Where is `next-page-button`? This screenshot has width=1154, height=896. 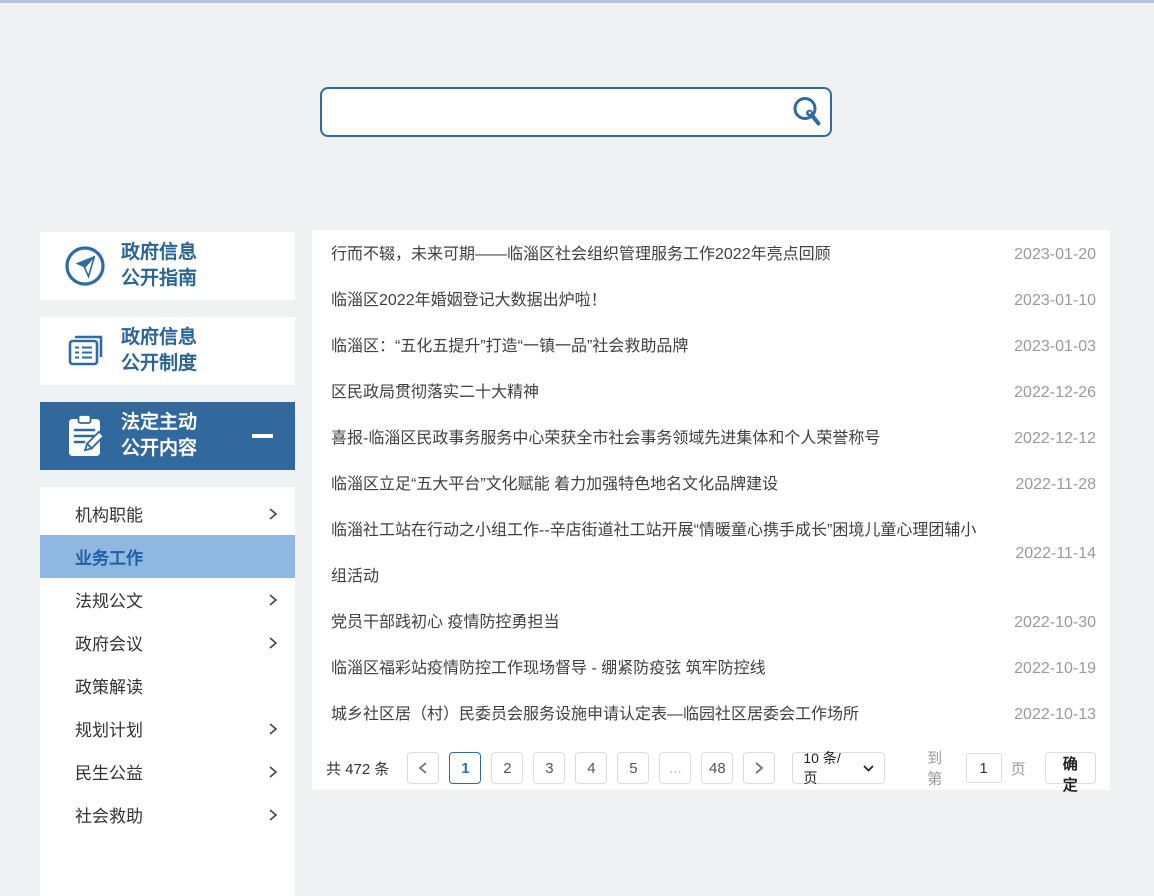 next-page-button is located at coordinates (759, 768).